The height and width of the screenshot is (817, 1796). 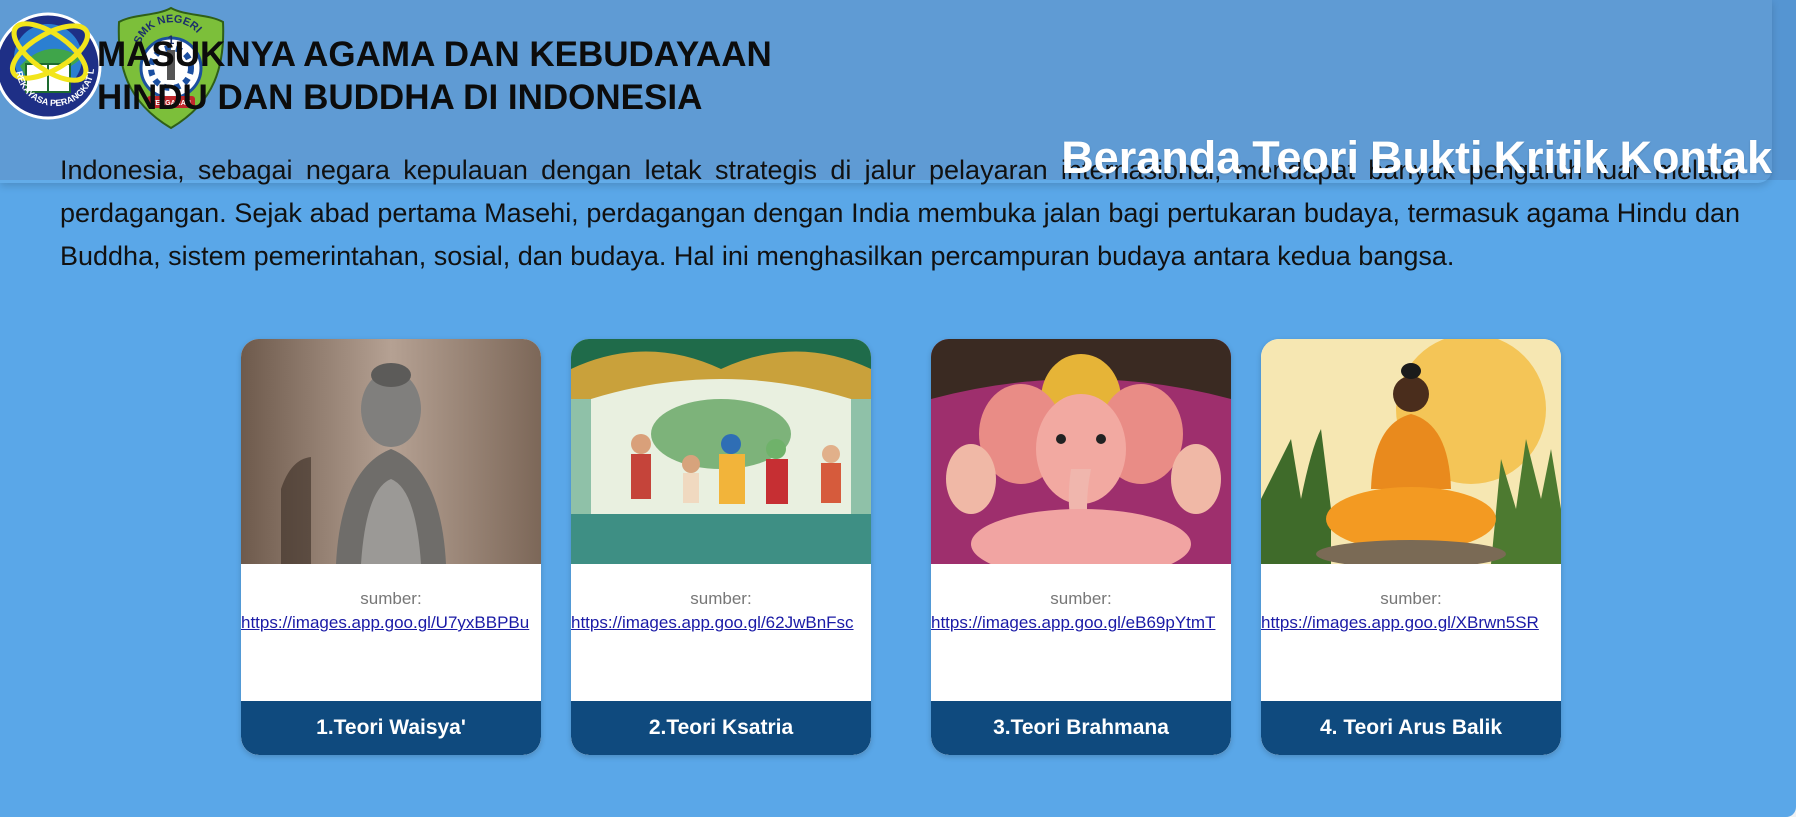 I want to click on teori-arus-balik-button: 4. Teori Arus Balik, so click(x=1411, y=728).